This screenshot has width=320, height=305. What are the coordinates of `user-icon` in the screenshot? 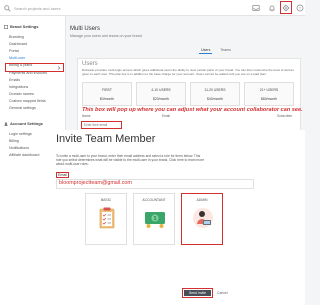 It's located at (6, 123).